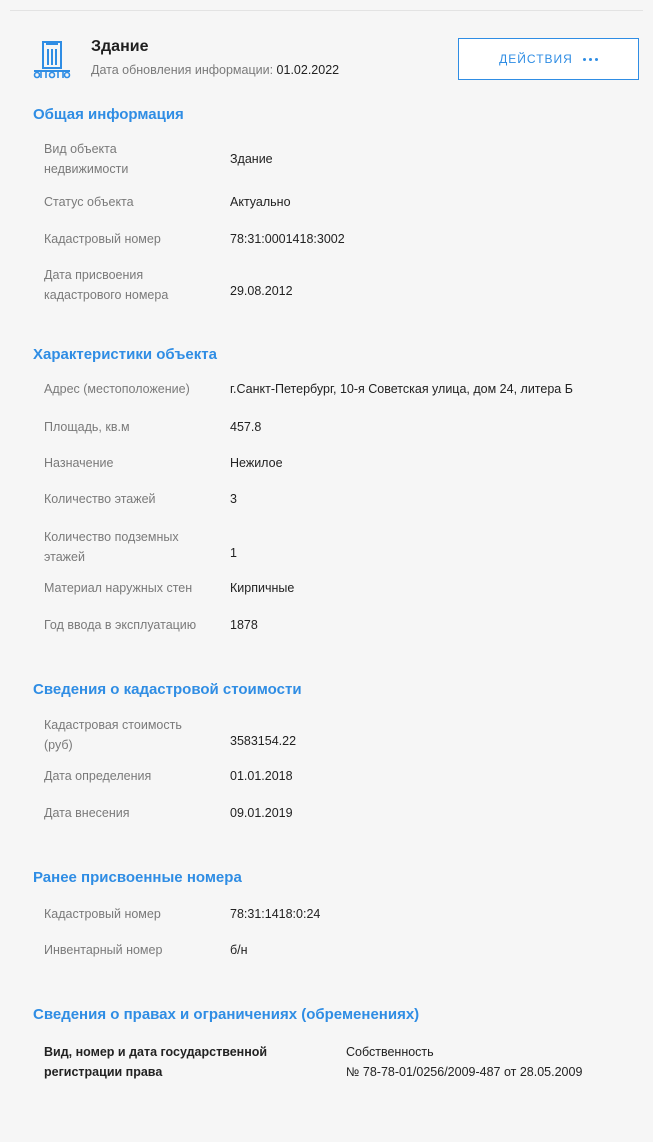  What do you see at coordinates (106, 285) in the screenshot?
I see `row-label: Дата присвоения кадастрового номера` at bounding box center [106, 285].